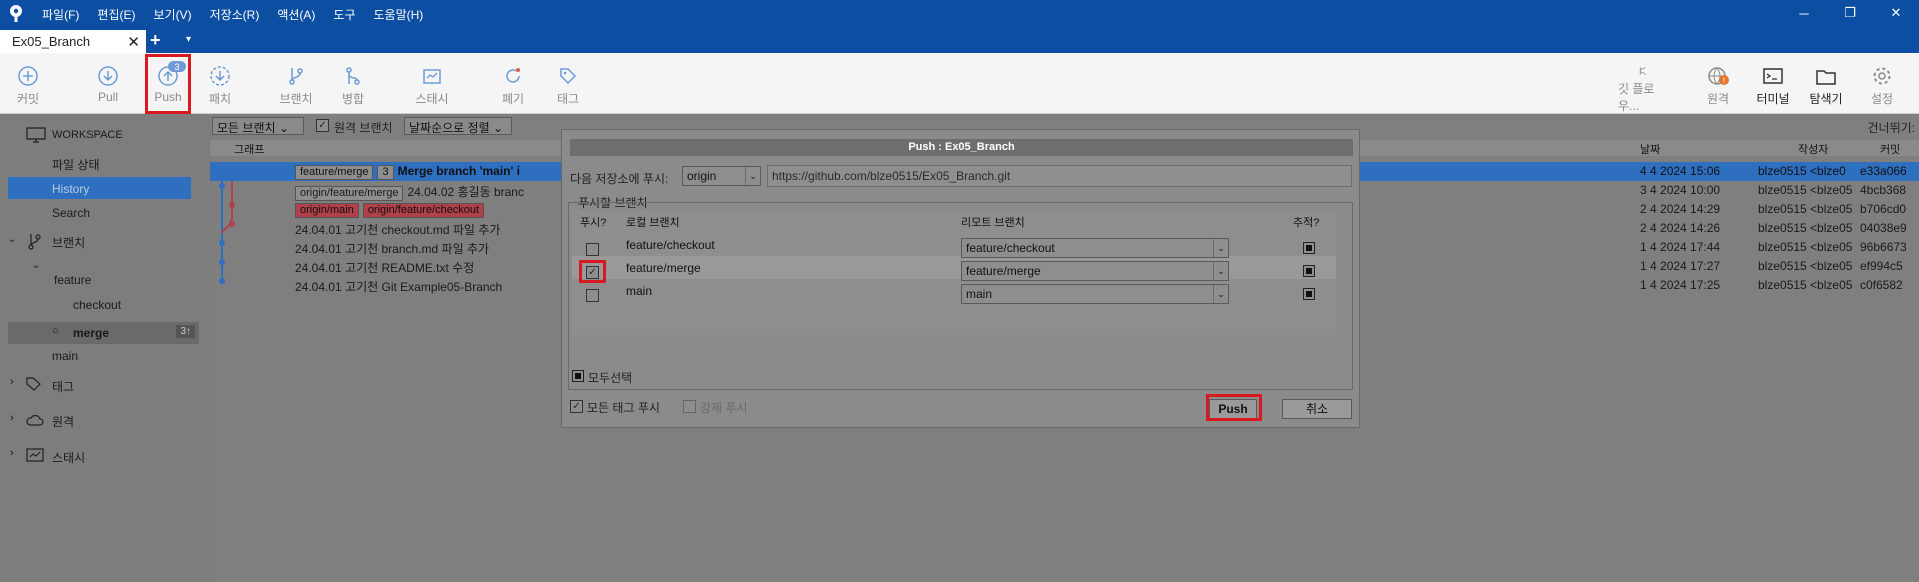  What do you see at coordinates (71, 213) in the screenshot?
I see `sidebar-item-search: Search` at bounding box center [71, 213].